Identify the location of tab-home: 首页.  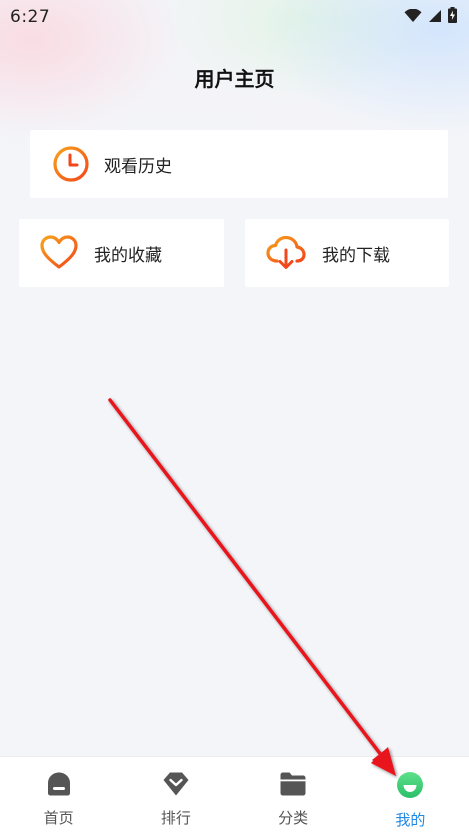
(58, 796).